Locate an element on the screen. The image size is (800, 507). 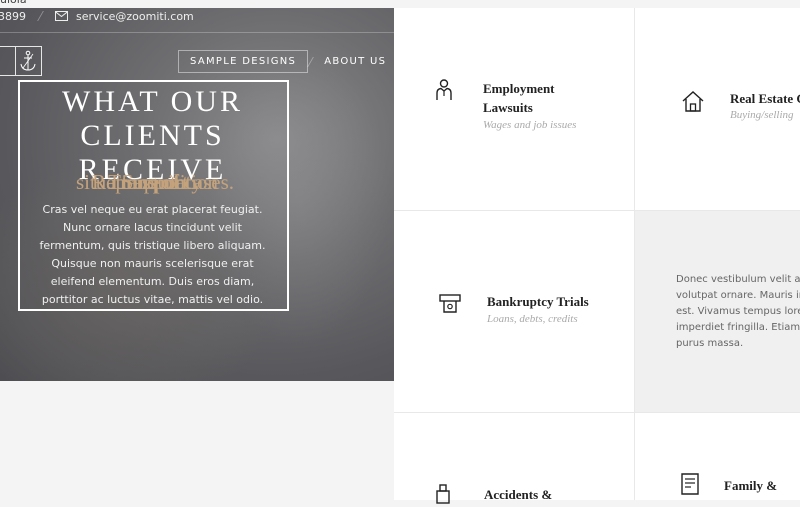
hero-title-line: WHAT OUR is located at coordinates (152, 101).